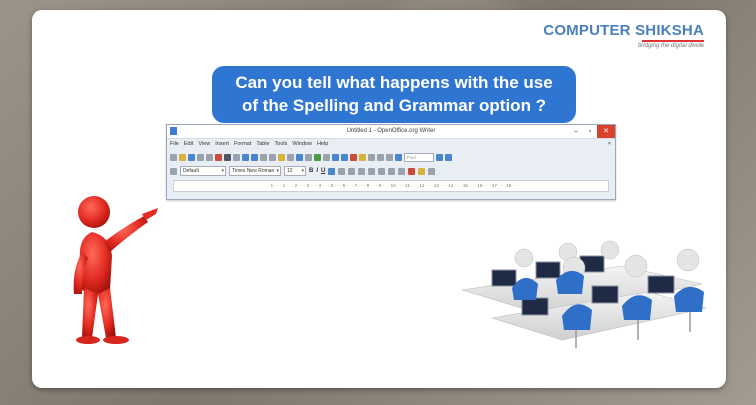  What do you see at coordinates (332, 171) in the screenshot?
I see `align-left-icon` at bounding box center [332, 171].